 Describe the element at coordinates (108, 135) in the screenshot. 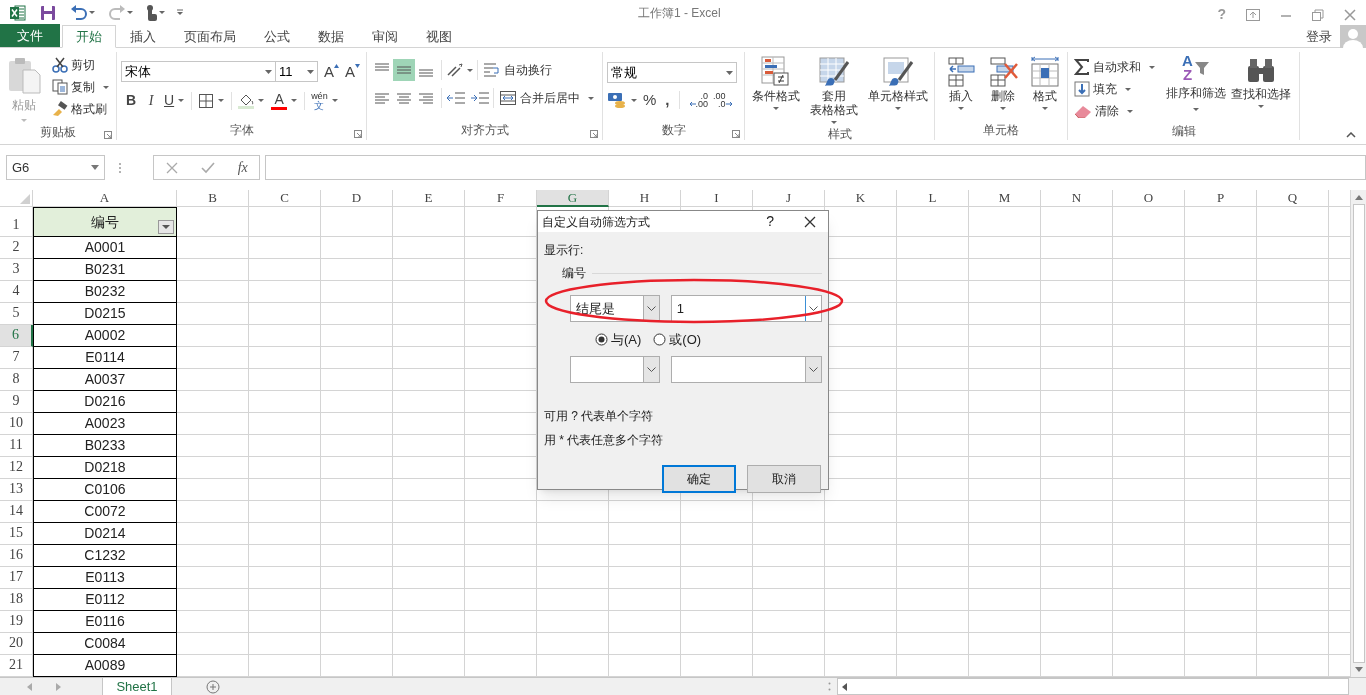

I see `dialog-launcher-icon` at that location.